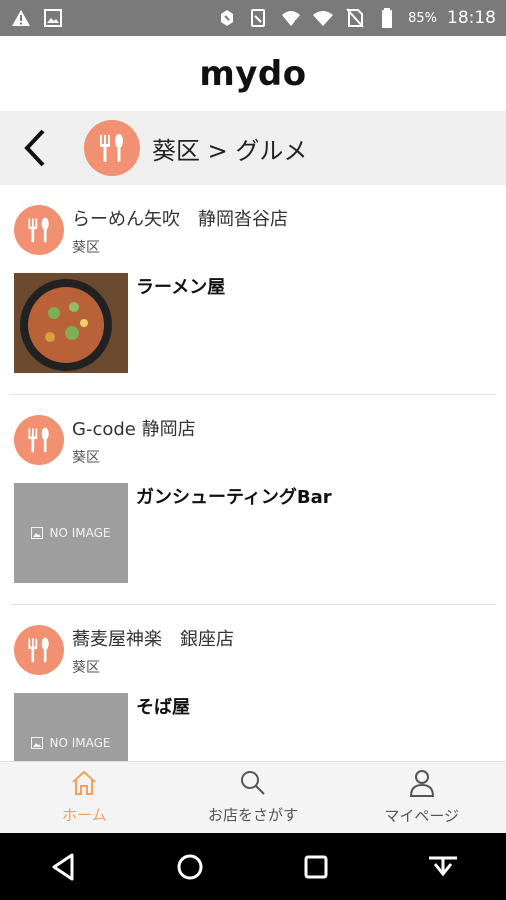 This screenshot has width=506, height=900. I want to click on pull-down-icon, so click(442, 866).